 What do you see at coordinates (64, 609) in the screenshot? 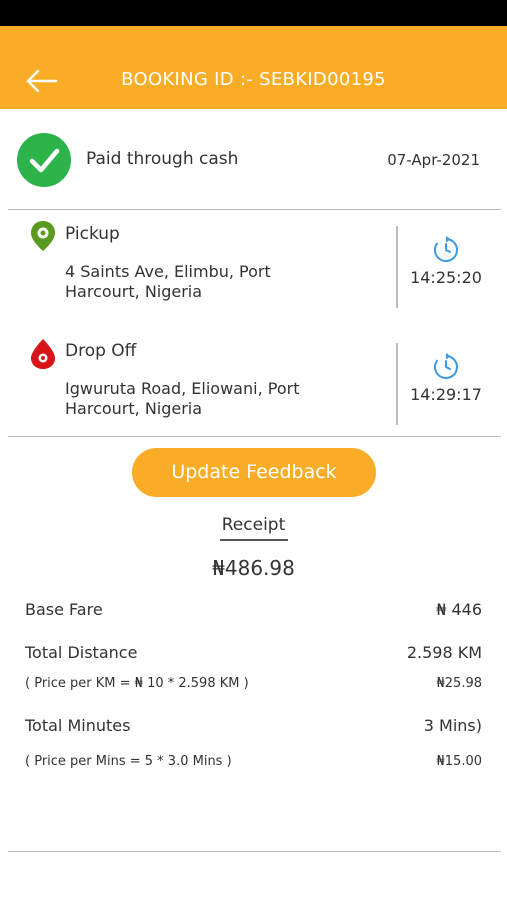
I see `base-fare-label: Base Fare` at bounding box center [64, 609].